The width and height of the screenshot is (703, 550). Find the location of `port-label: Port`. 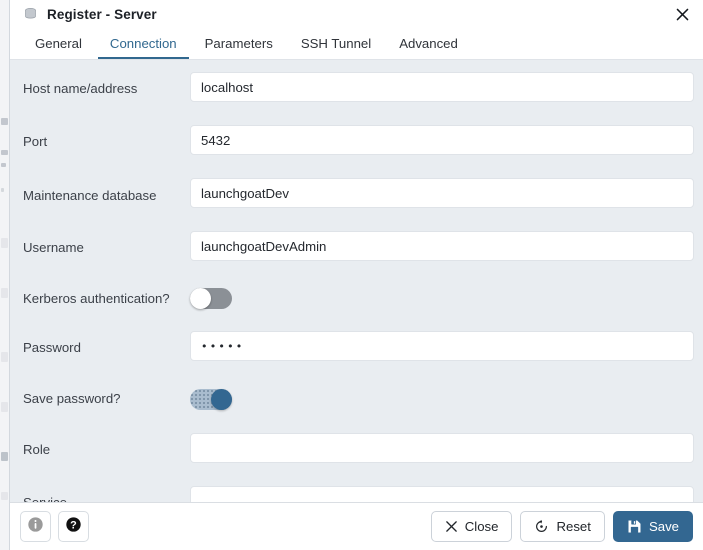

port-label: Port is located at coordinates (35, 141).